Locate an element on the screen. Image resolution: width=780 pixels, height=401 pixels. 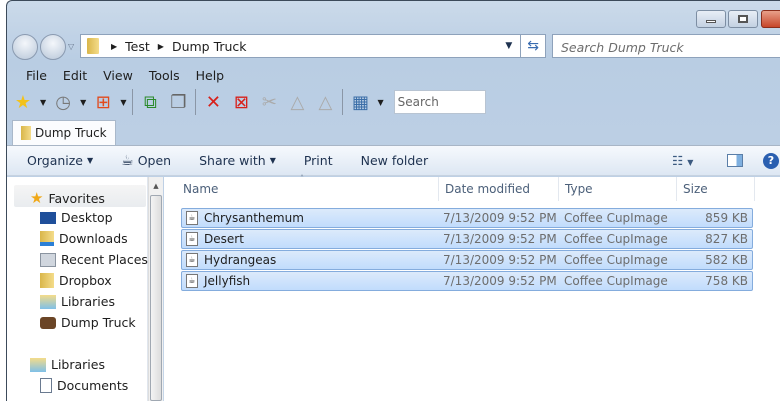
nav-label: Dropbox is located at coordinates (85, 280).